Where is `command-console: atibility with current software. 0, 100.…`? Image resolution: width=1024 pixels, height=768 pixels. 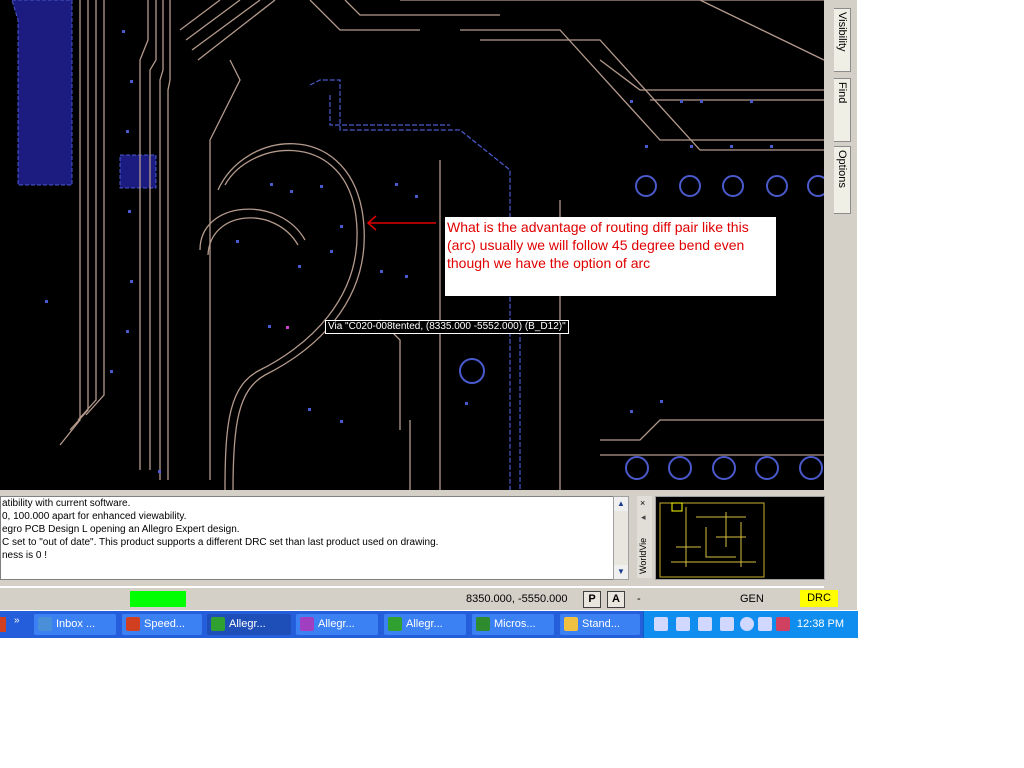
command-console: atibility with current software. 0, 100.… is located at coordinates (428, 538).